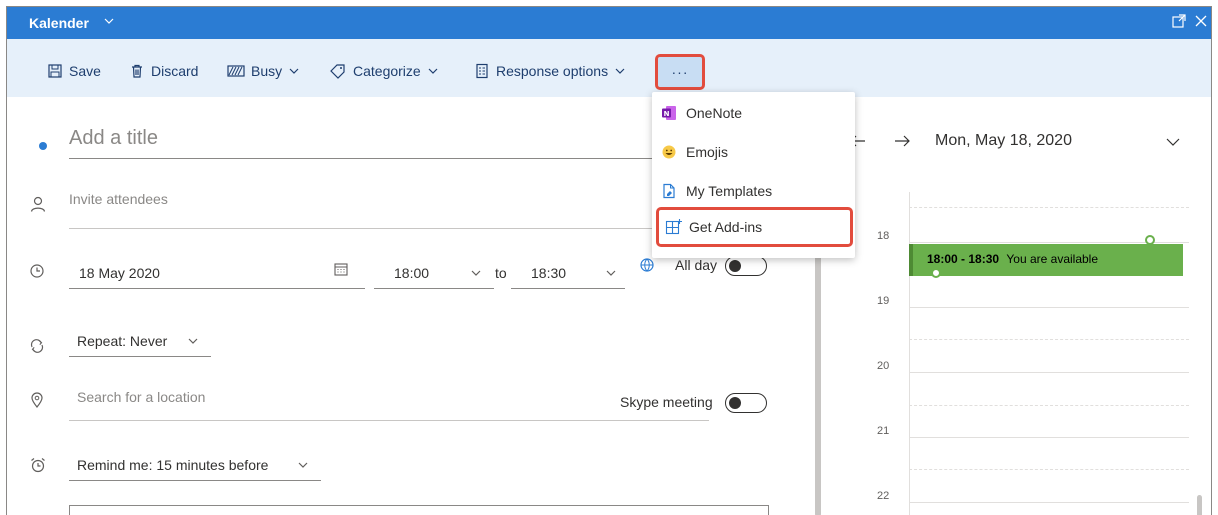 This screenshot has height=515, width=1218. I want to click on menu-item-onenote: N OneNote, so click(753, 113).